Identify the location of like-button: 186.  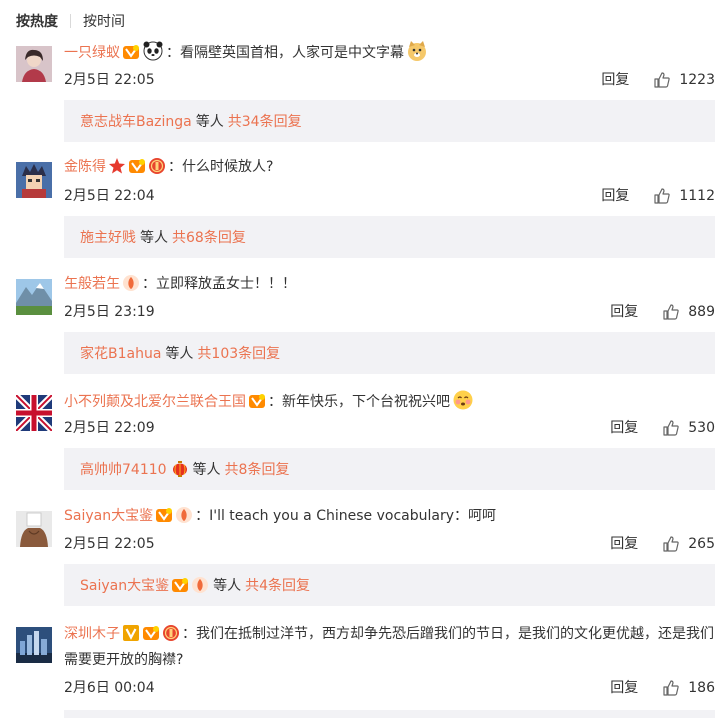
(688, 688).